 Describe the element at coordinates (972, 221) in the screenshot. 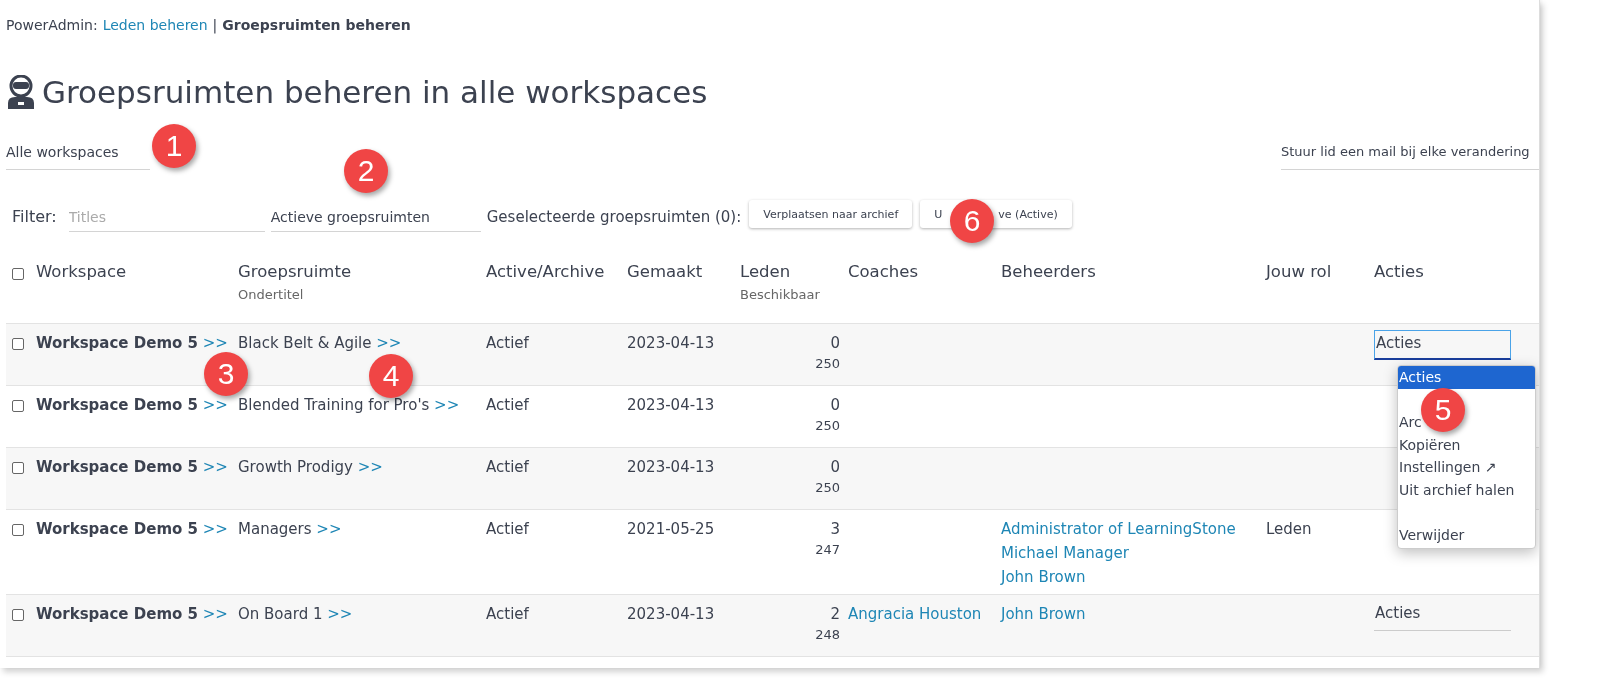

I see `callout-badge: 6` at that location.